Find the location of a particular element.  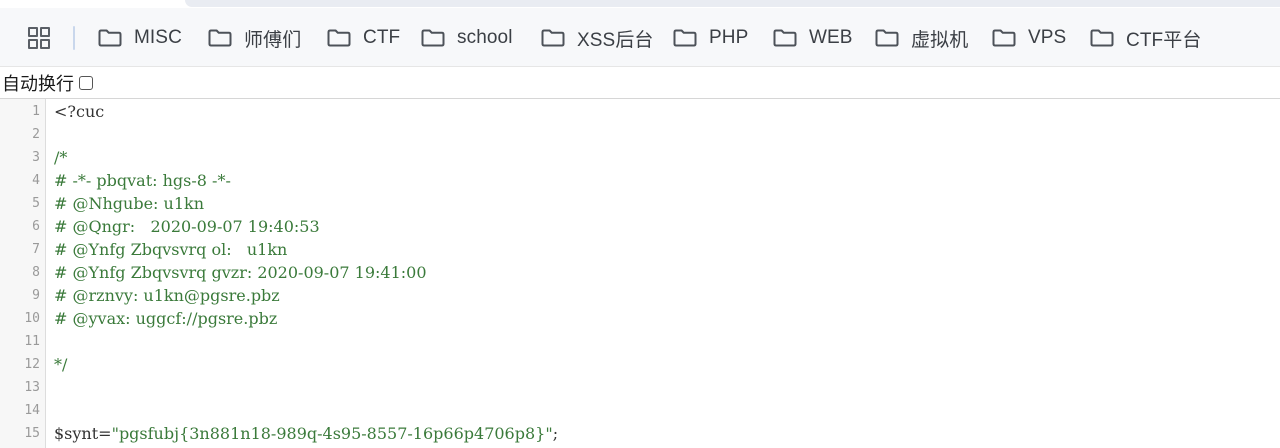

code-line: 4 # -*- pbqvat: hgs-8 -*- is located at coordinates (640, 180).